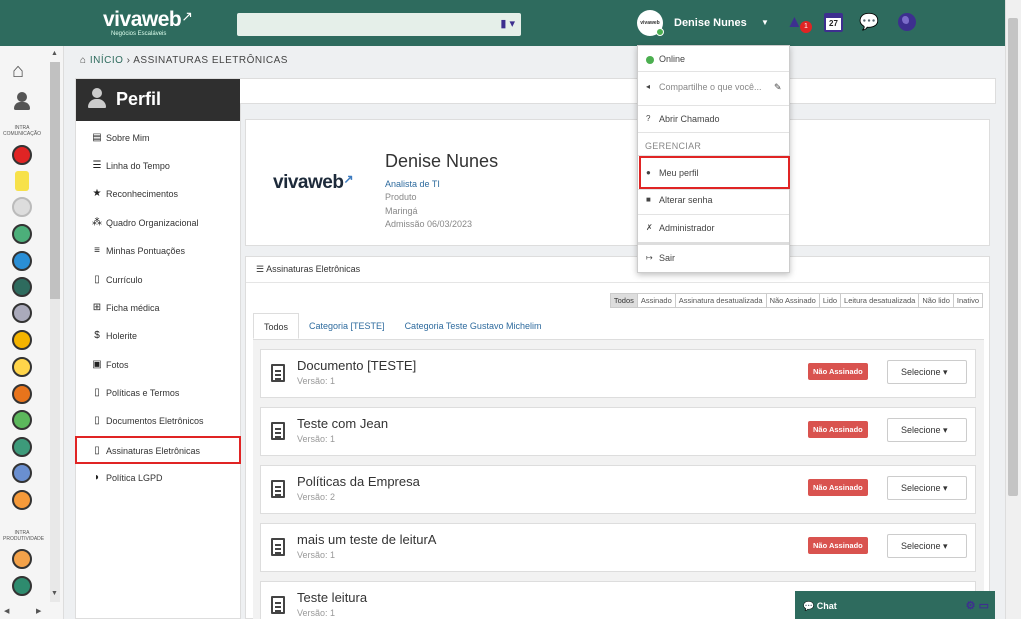  Describe the element at coordinates (936, 300) in the screenshot. I see `filter-nao-lido: Não lido` at that location.